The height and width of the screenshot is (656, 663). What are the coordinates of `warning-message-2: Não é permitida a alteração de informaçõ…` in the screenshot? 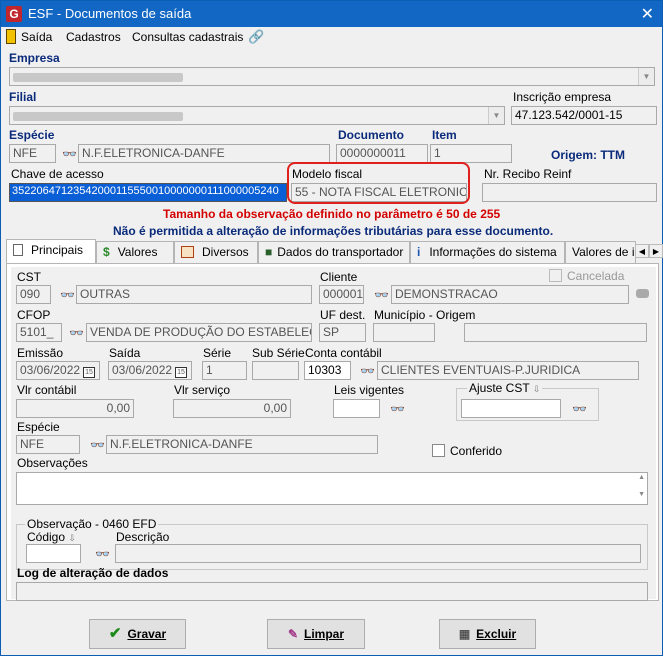 It's located at (333, 231).